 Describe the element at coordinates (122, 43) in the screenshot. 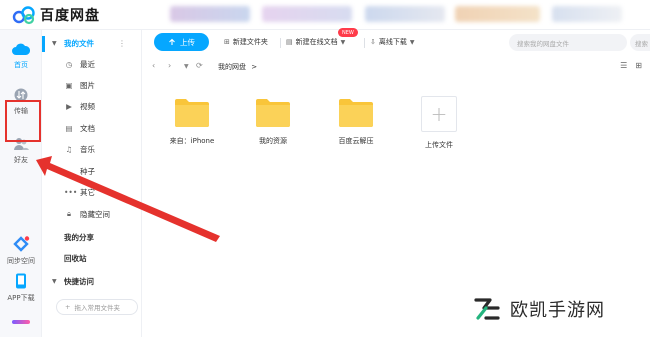

I see `more-vertical-icon: ⋮` at that location.